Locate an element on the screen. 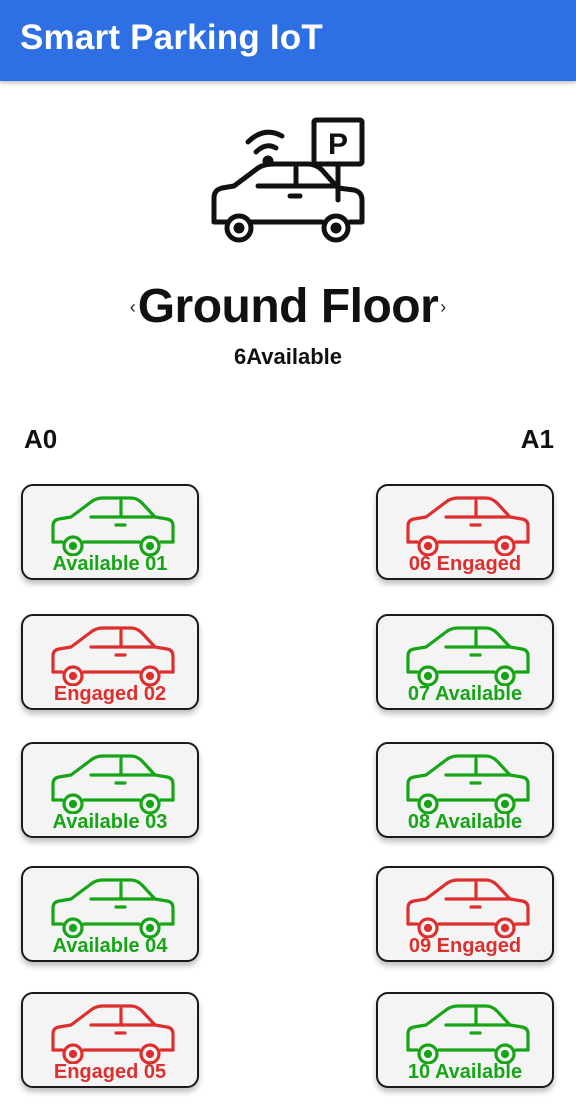 The height and width of the screenshot is (1116, 576). available-summary: 6Available is located at coordinates (288, 357).